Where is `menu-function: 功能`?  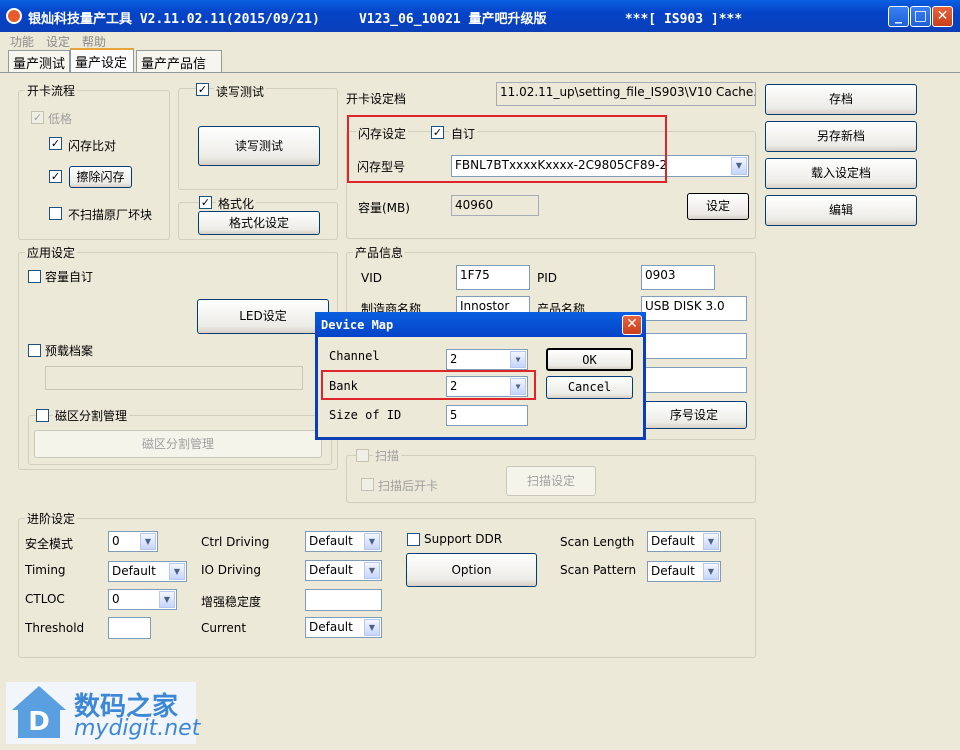
menu-function: 功能 is located at coordinates (22, 41).